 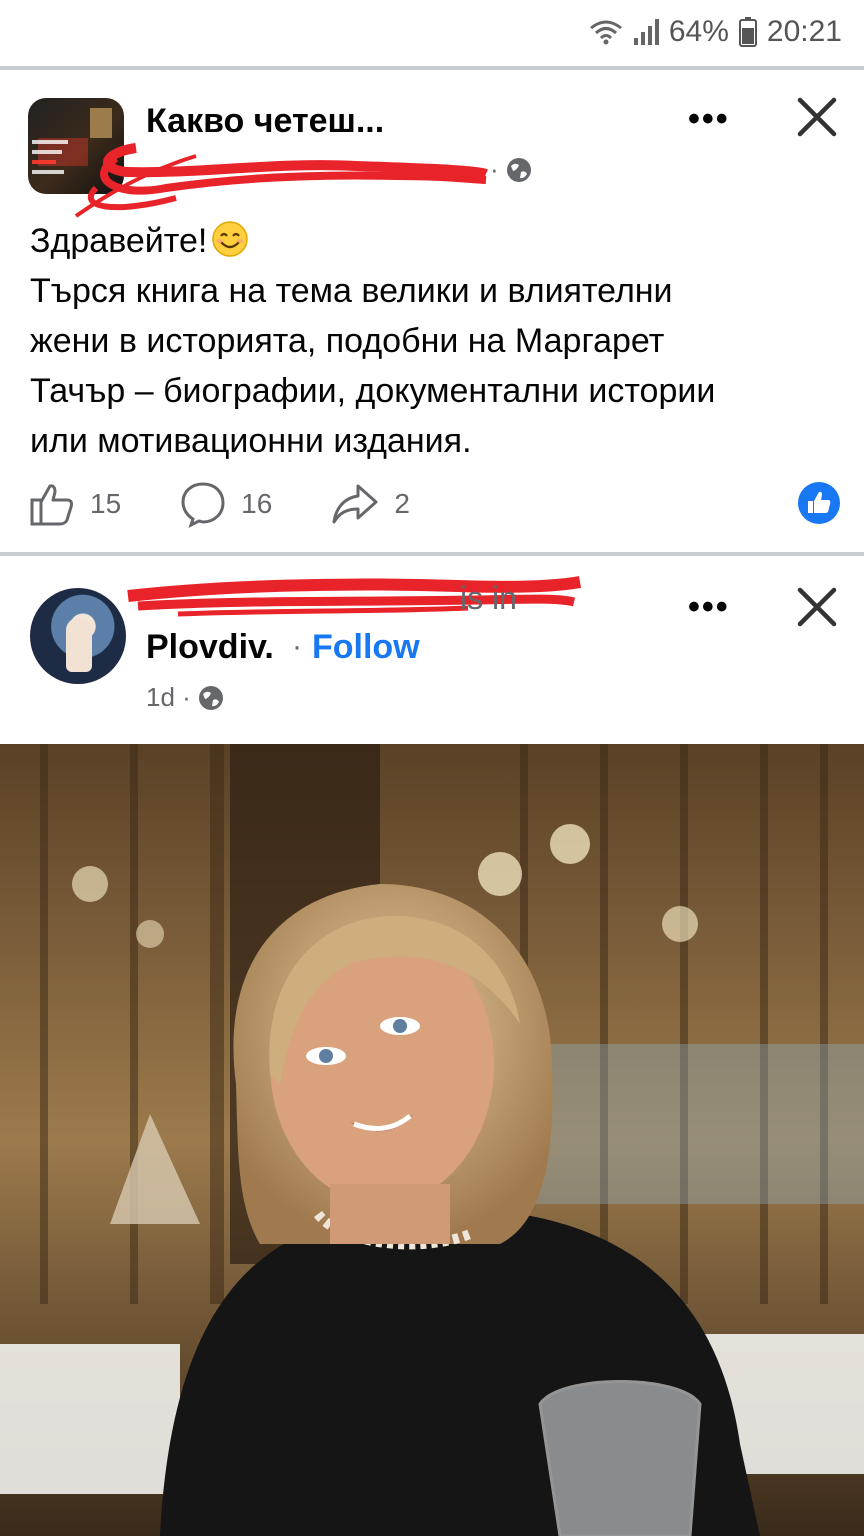 What do you see at coordinates (52, 505) in the screenshot?
I see `like-icon` at bounding box center [52, 505].